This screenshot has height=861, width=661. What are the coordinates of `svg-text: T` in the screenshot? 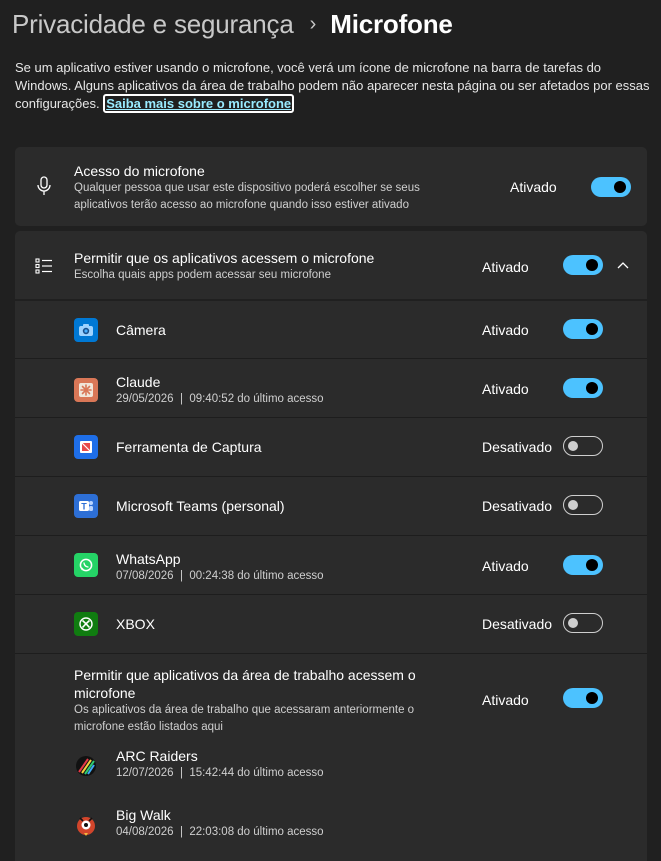 It's located at (84, 507).